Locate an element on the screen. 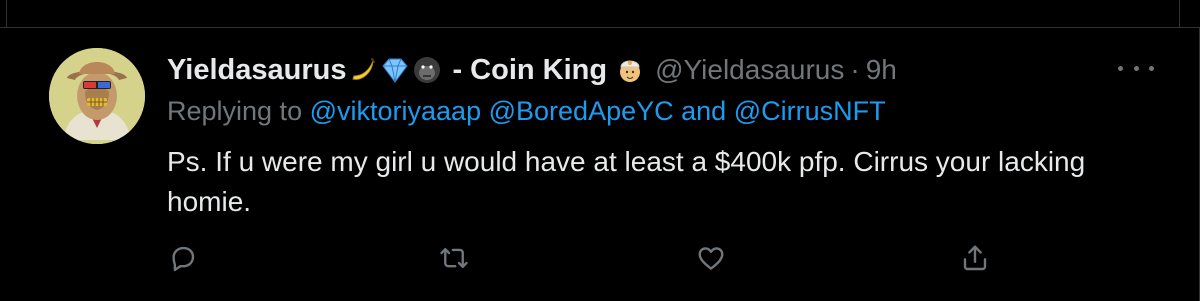 The height and width of the screenshot is (301, 1200). timestamp: 9h is located at coordinates (881, 70).